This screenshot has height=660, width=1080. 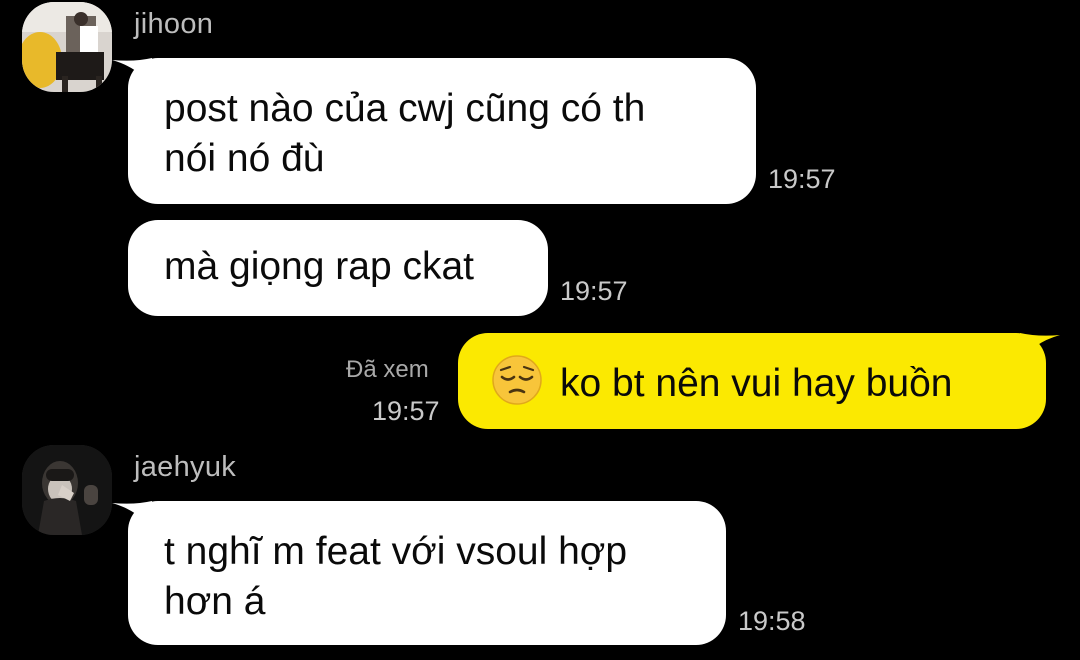 What do you see at coordinates (517, 380) in the screenshot?
I see `pensive-face-icon` at bounding box center [517, 380].